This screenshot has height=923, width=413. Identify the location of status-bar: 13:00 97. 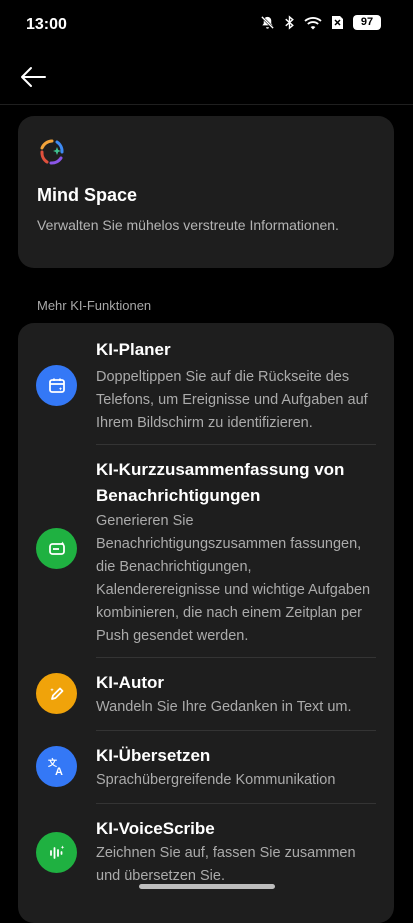
(206, 26).